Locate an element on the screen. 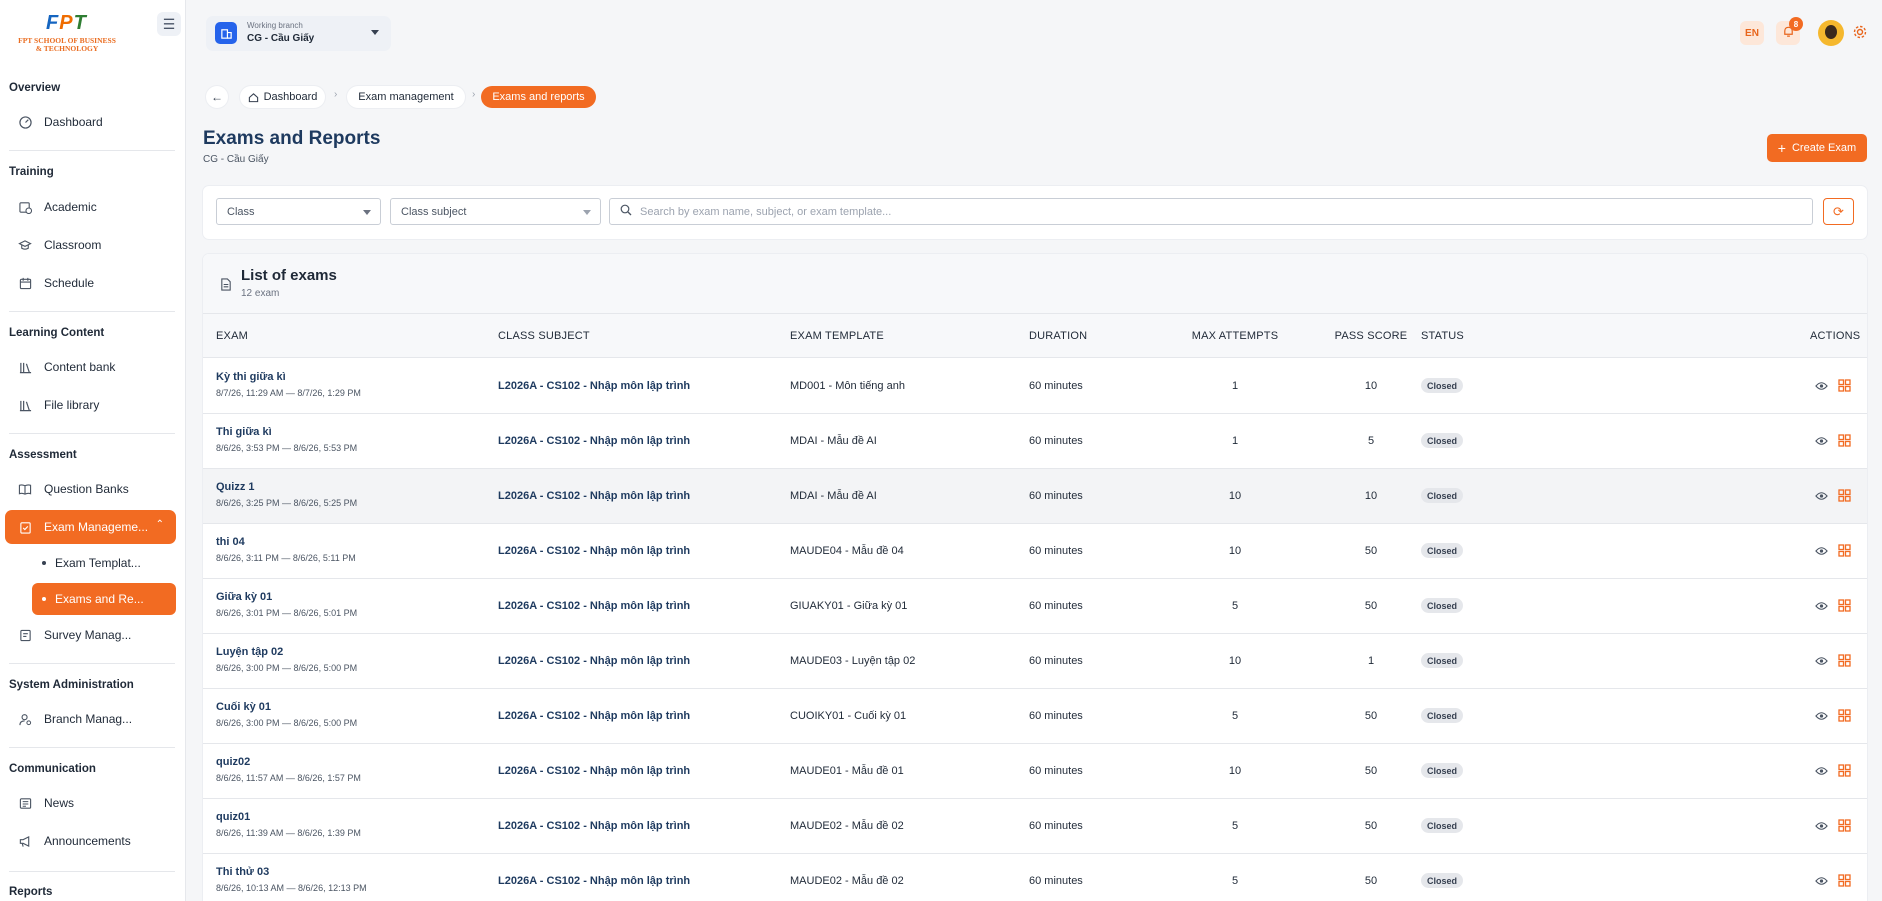 This screenshot has width=1882, height=901. settings-button is located at coordinates (1860, 33).